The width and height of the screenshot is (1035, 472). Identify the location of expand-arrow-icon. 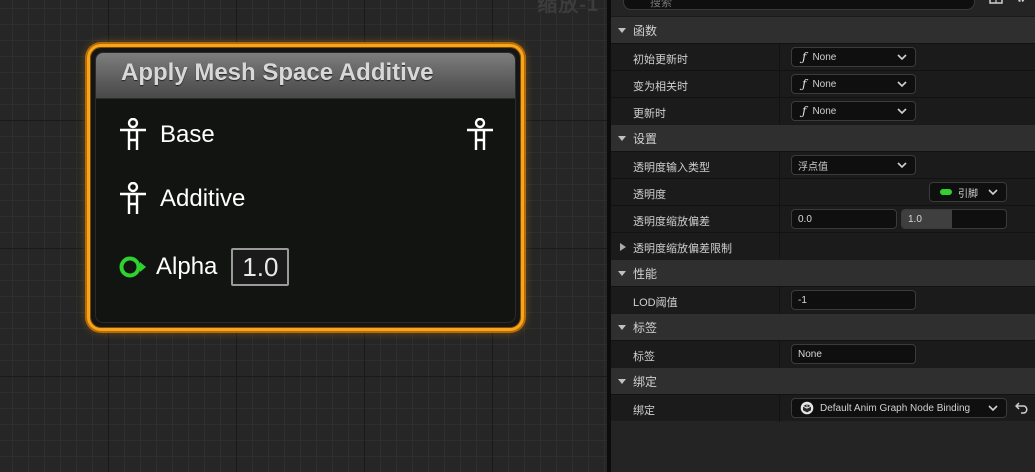
(623, 247).